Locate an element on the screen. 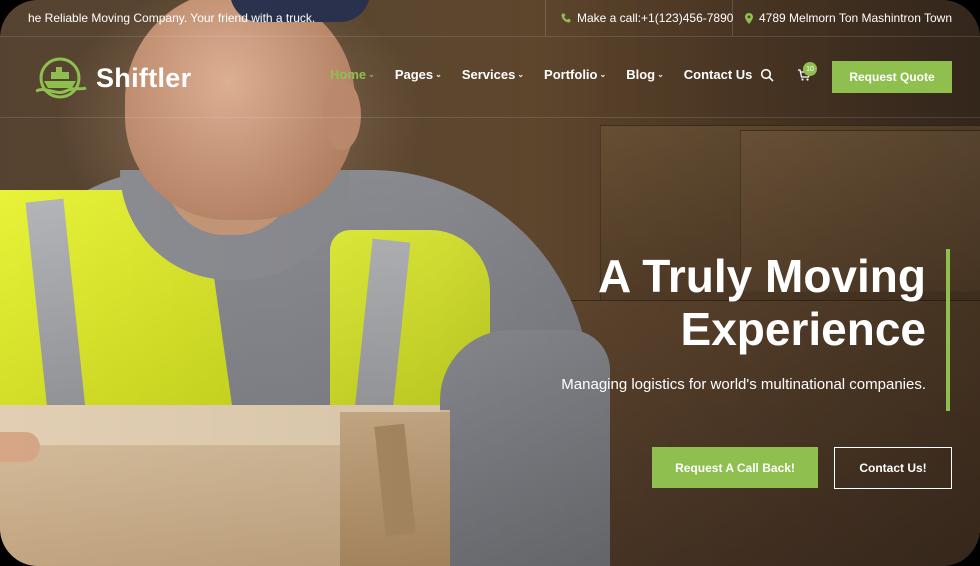 The width and height of the screenshot is (980, 566). nav-item-contact: Contact Us is located at coordinates (718, 74).